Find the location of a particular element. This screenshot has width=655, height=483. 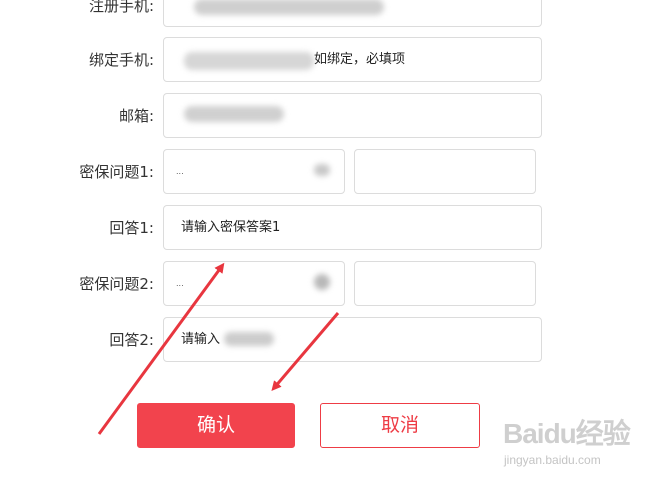

registered-phone-label: 注册手机: is located at coordinates (121, 7).